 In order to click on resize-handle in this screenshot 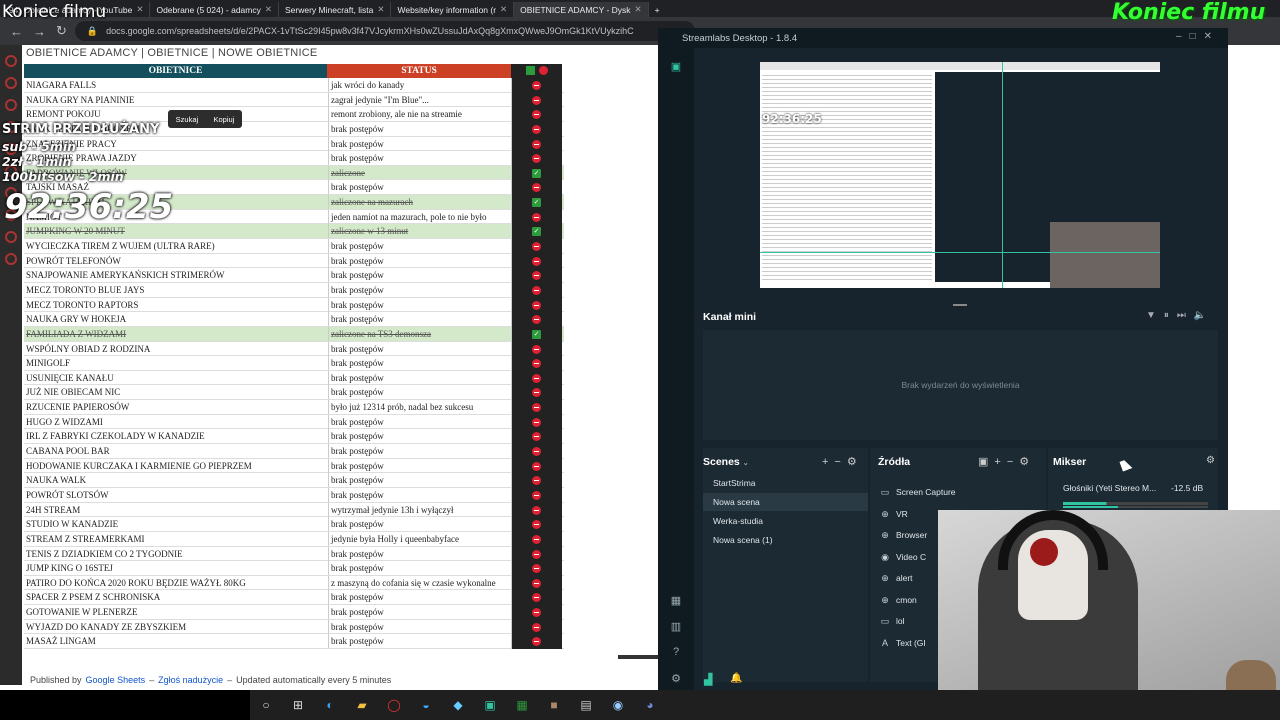, I will do `click(960, 305)`.